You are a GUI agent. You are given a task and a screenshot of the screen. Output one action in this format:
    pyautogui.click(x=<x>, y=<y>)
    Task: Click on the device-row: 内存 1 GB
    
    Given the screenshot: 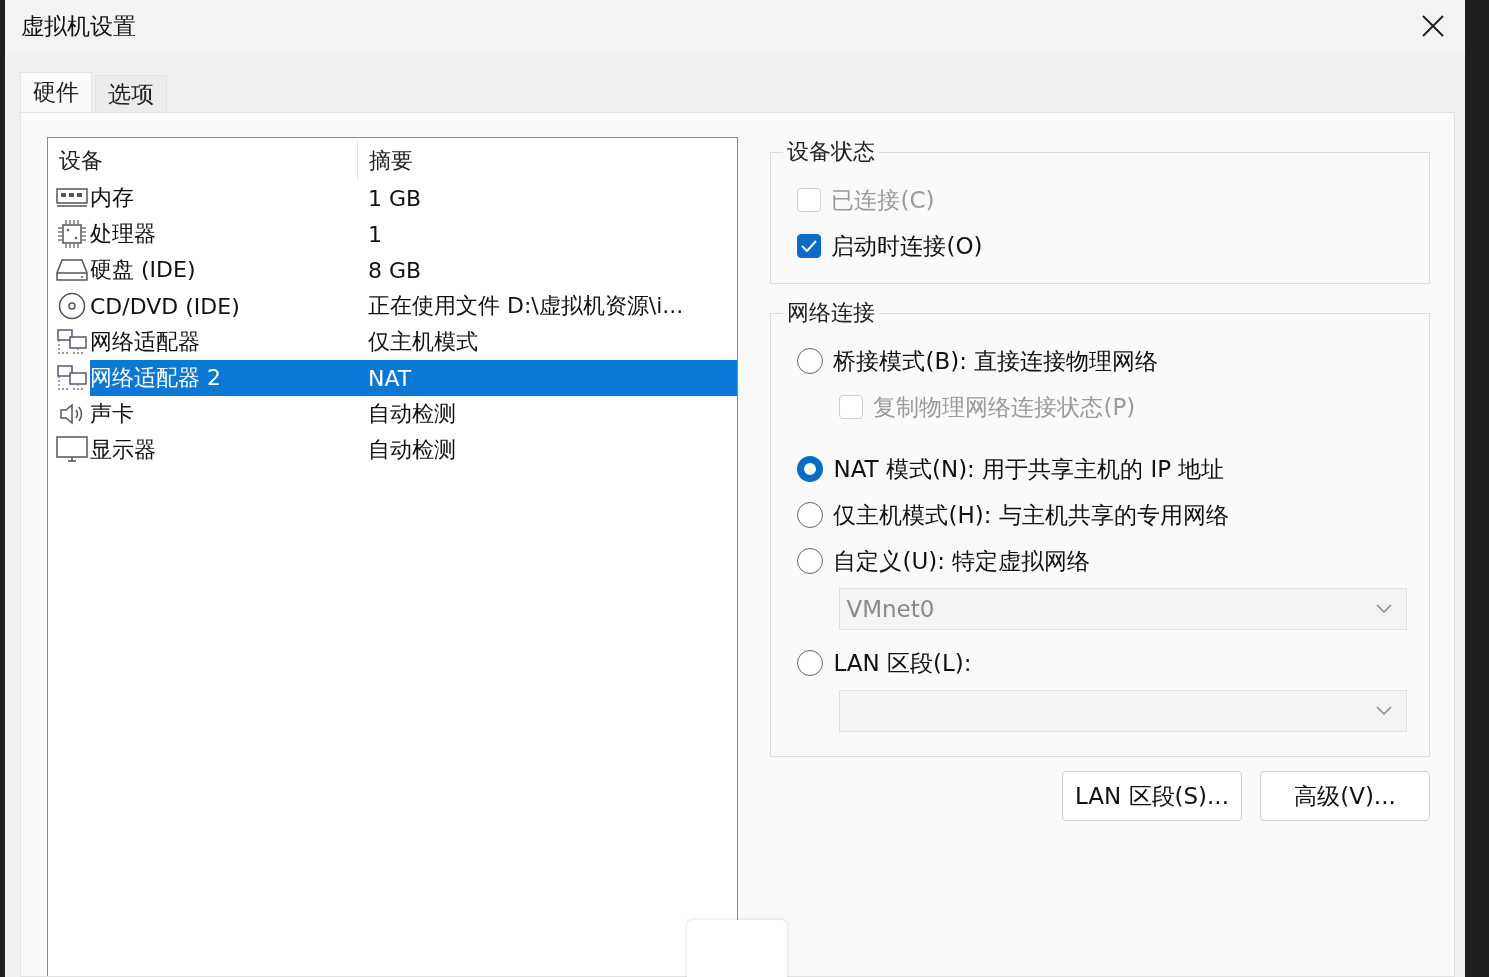 What is the action you would take?
    pyautogui.click(x=414, y=198)
    